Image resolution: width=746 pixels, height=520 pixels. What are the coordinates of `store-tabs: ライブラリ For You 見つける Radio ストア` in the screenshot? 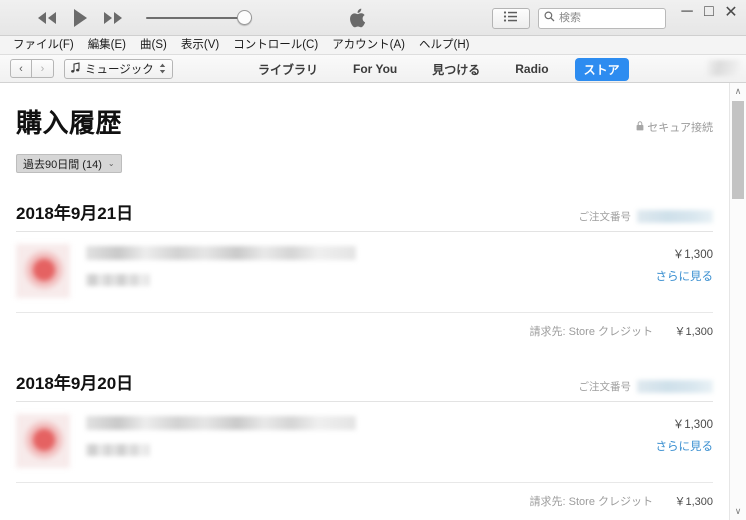 It's located at (439, 69).